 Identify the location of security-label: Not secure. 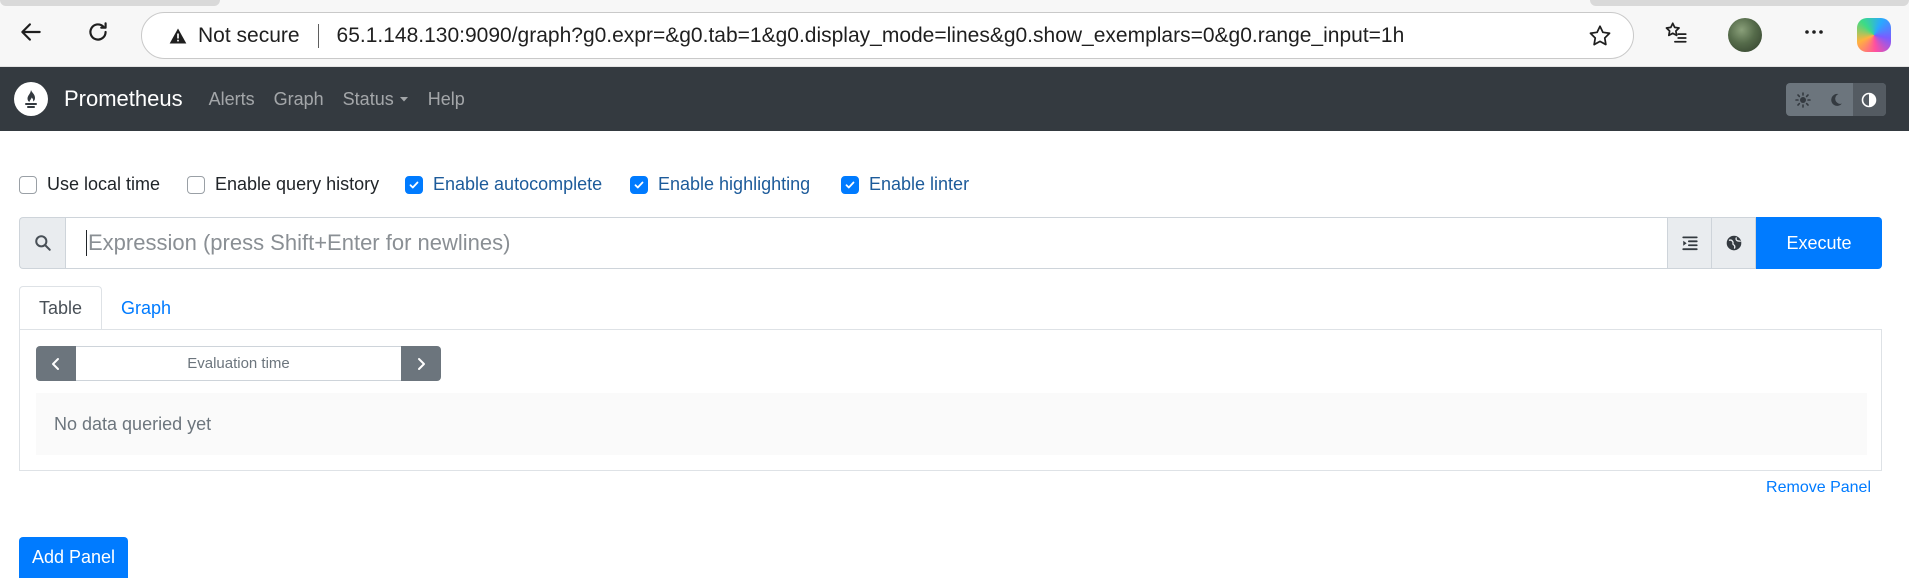
(249, 36).